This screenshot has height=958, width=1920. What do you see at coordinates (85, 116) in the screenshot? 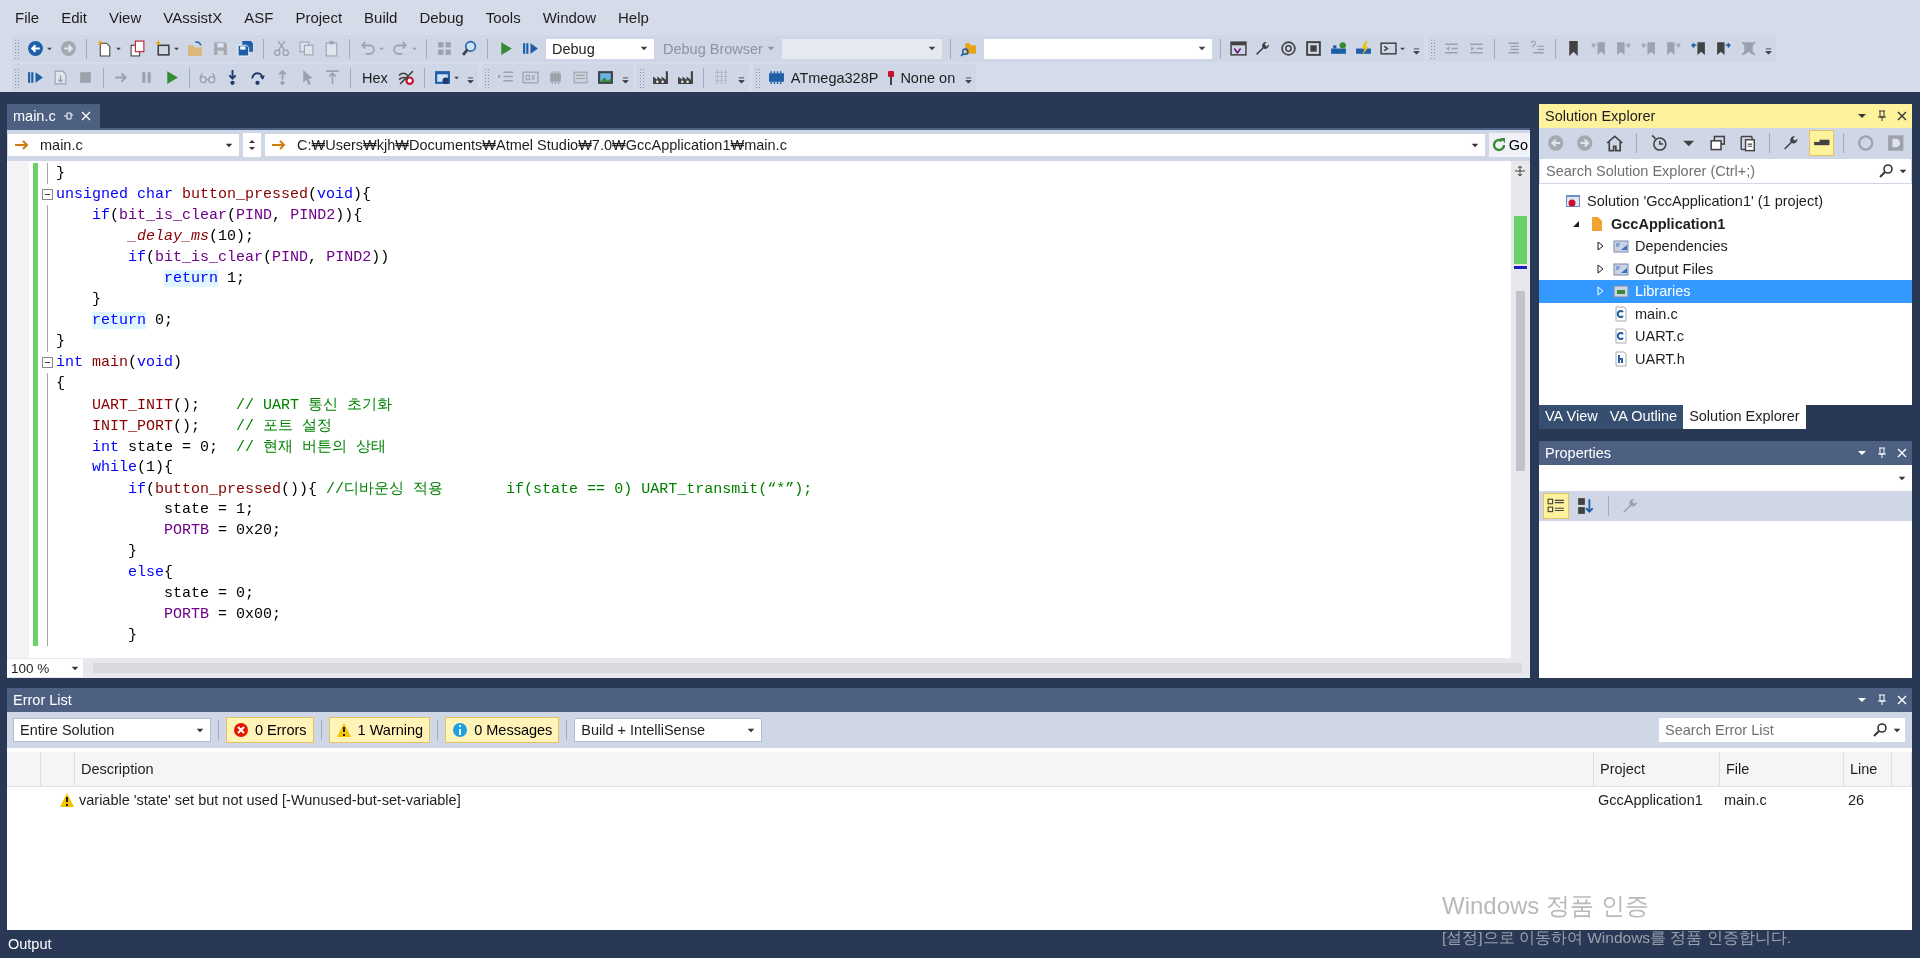
I see `close-icon` at bounding box center [85, 116].